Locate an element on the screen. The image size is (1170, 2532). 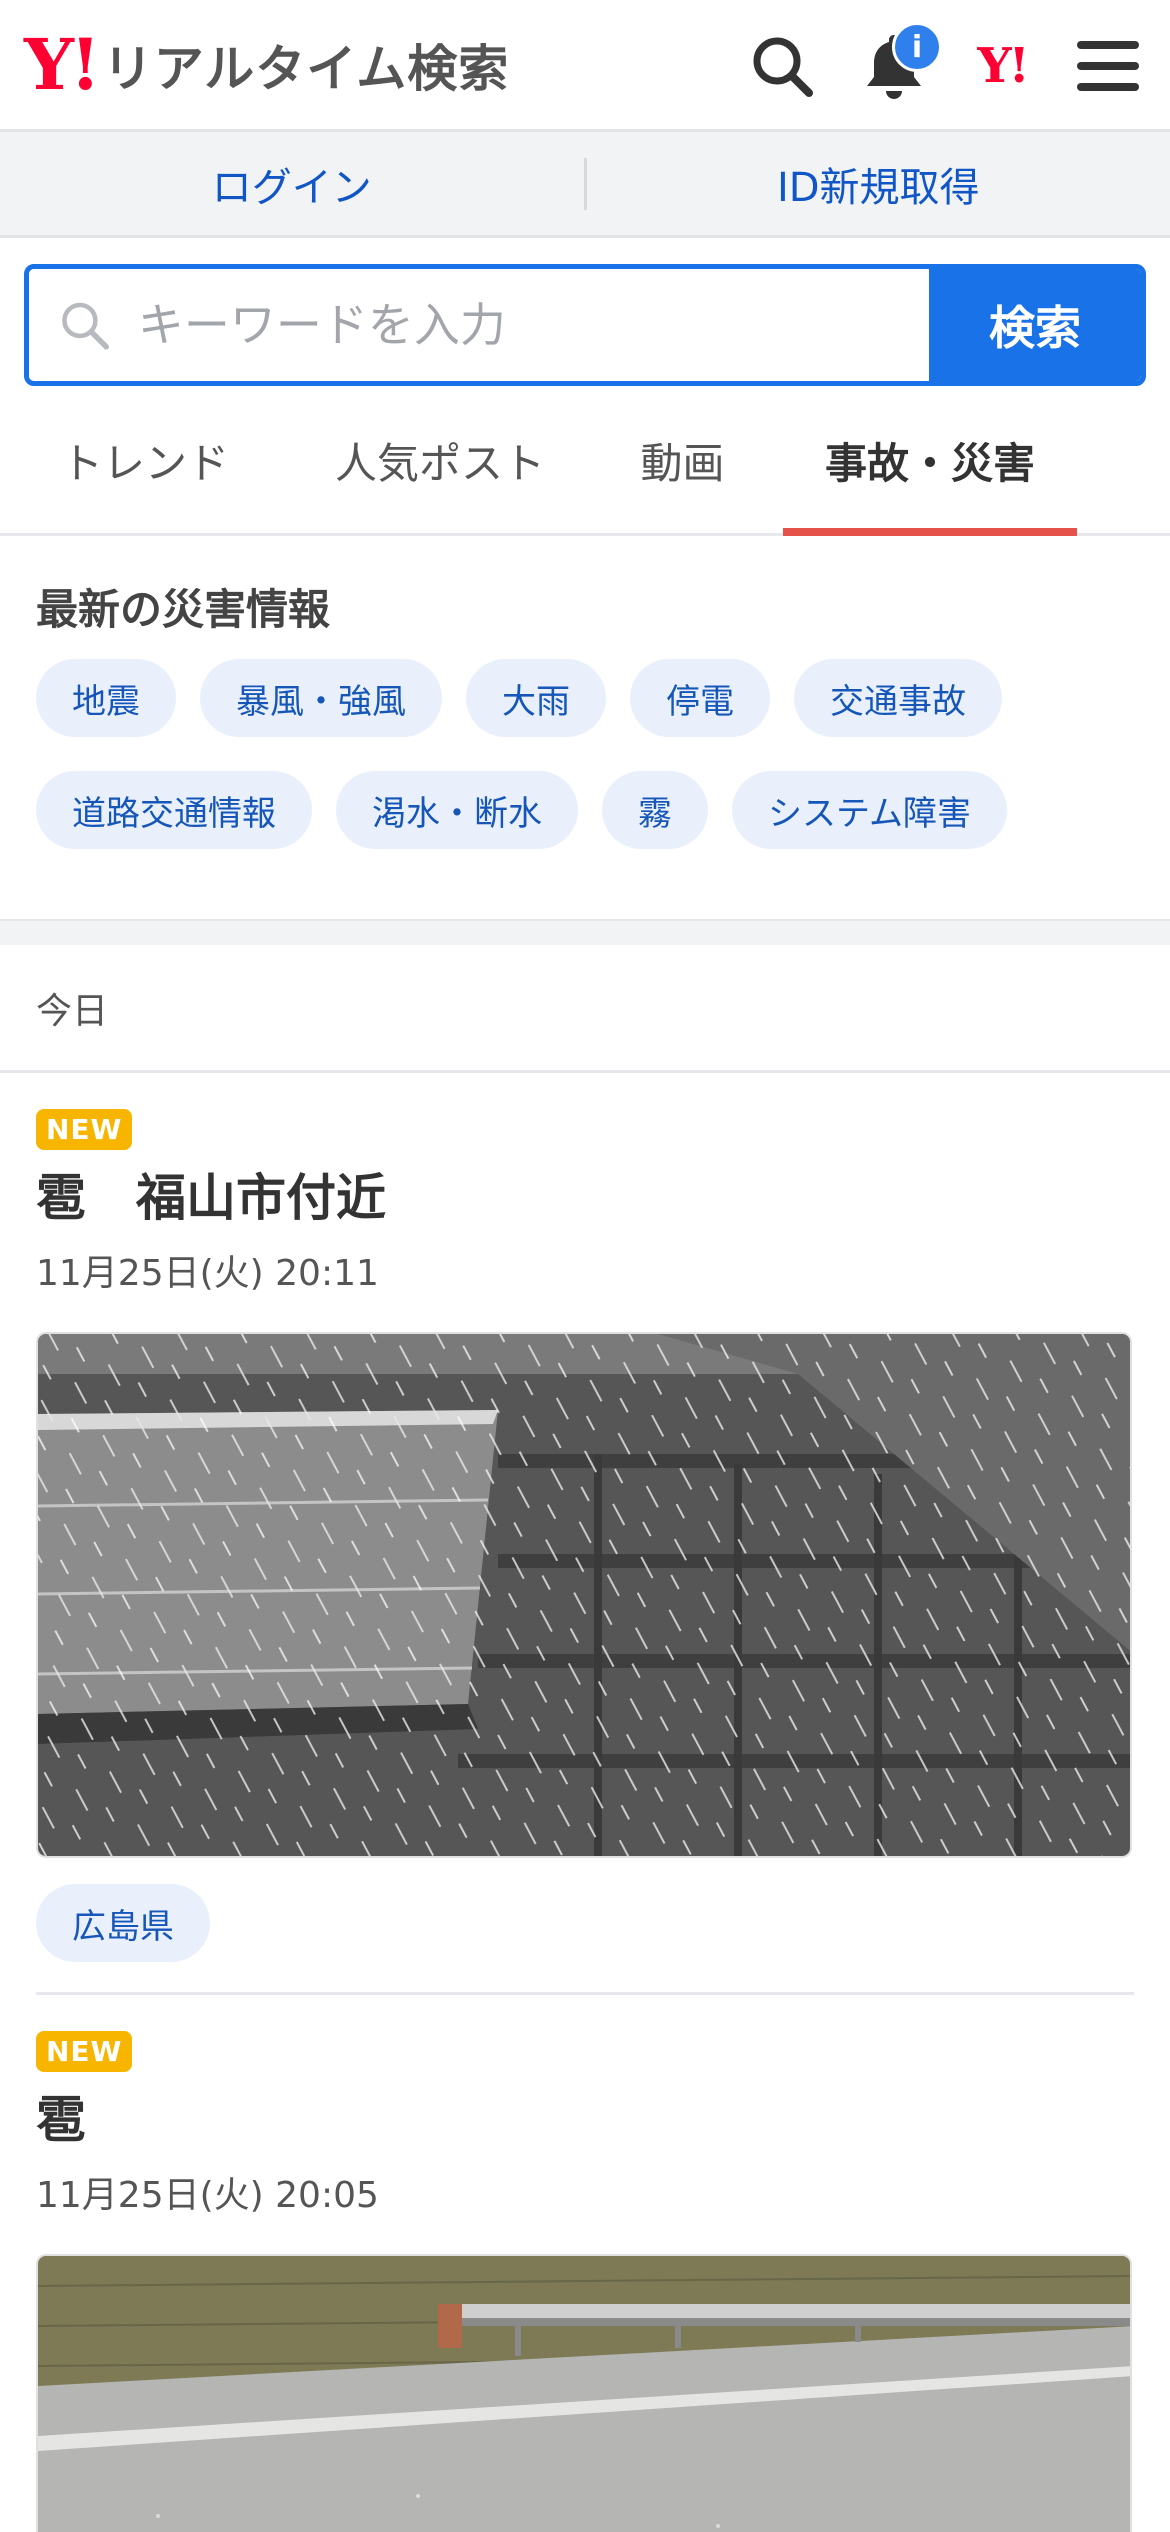
article-title: 雹 福山市付近 is located at coordinates (585, 1194).